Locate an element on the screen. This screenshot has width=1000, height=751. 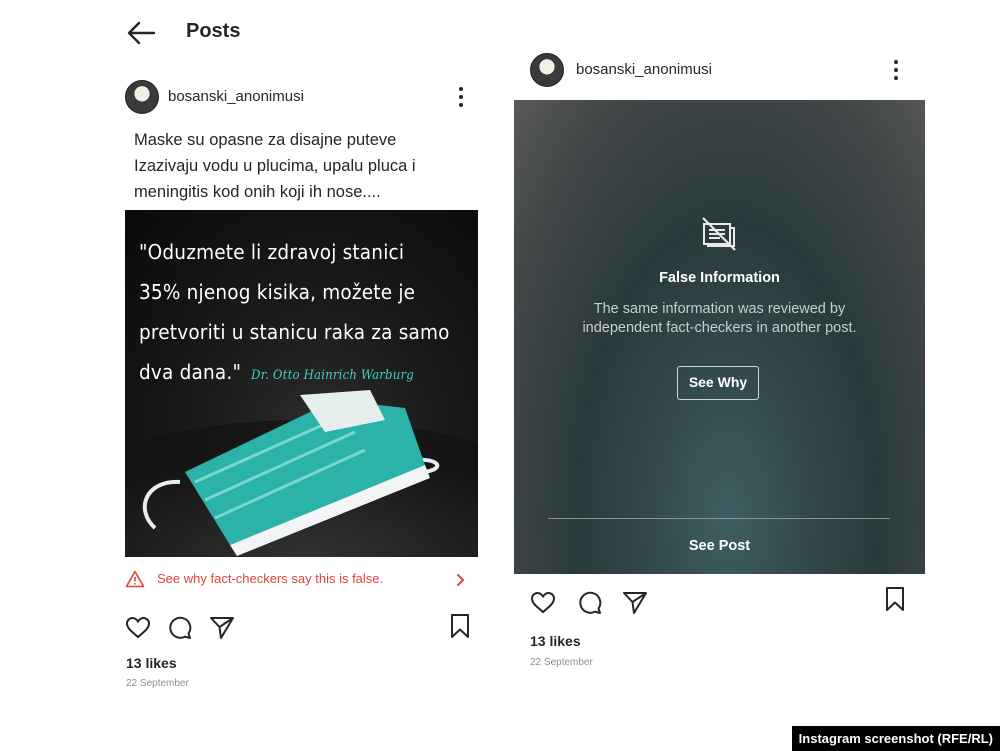
quote-line: dva dana." Dr. Otto Hainrich Warburg is located at coordinates (304, 374).